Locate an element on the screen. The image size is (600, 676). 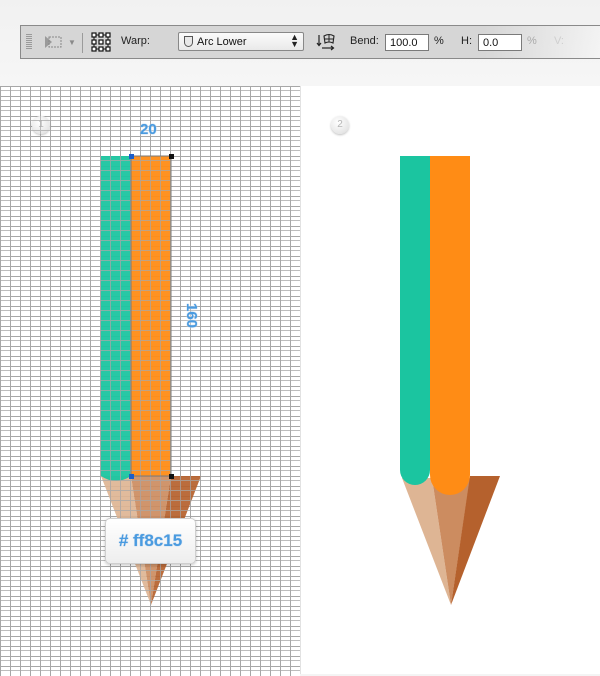
right-orange-stripe is located at coordinates (450, 325).